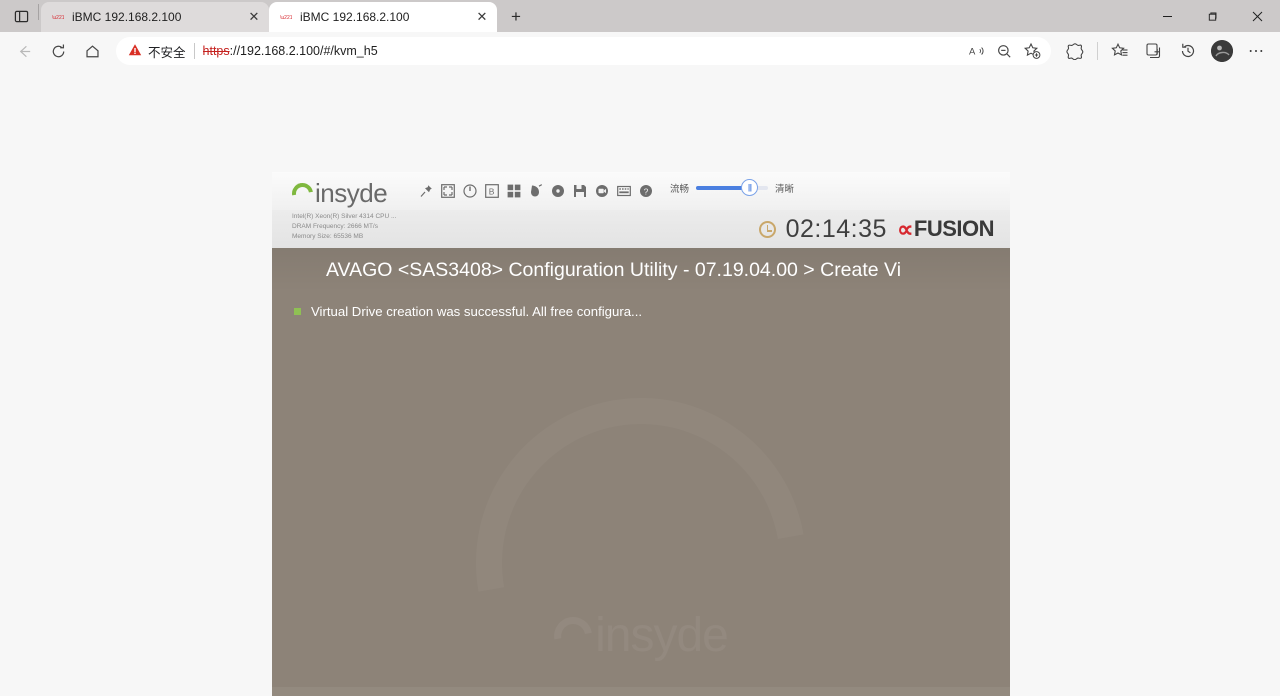 The image size is (1280, 696). I want to click on omnibox-divider, so click(194, 51).